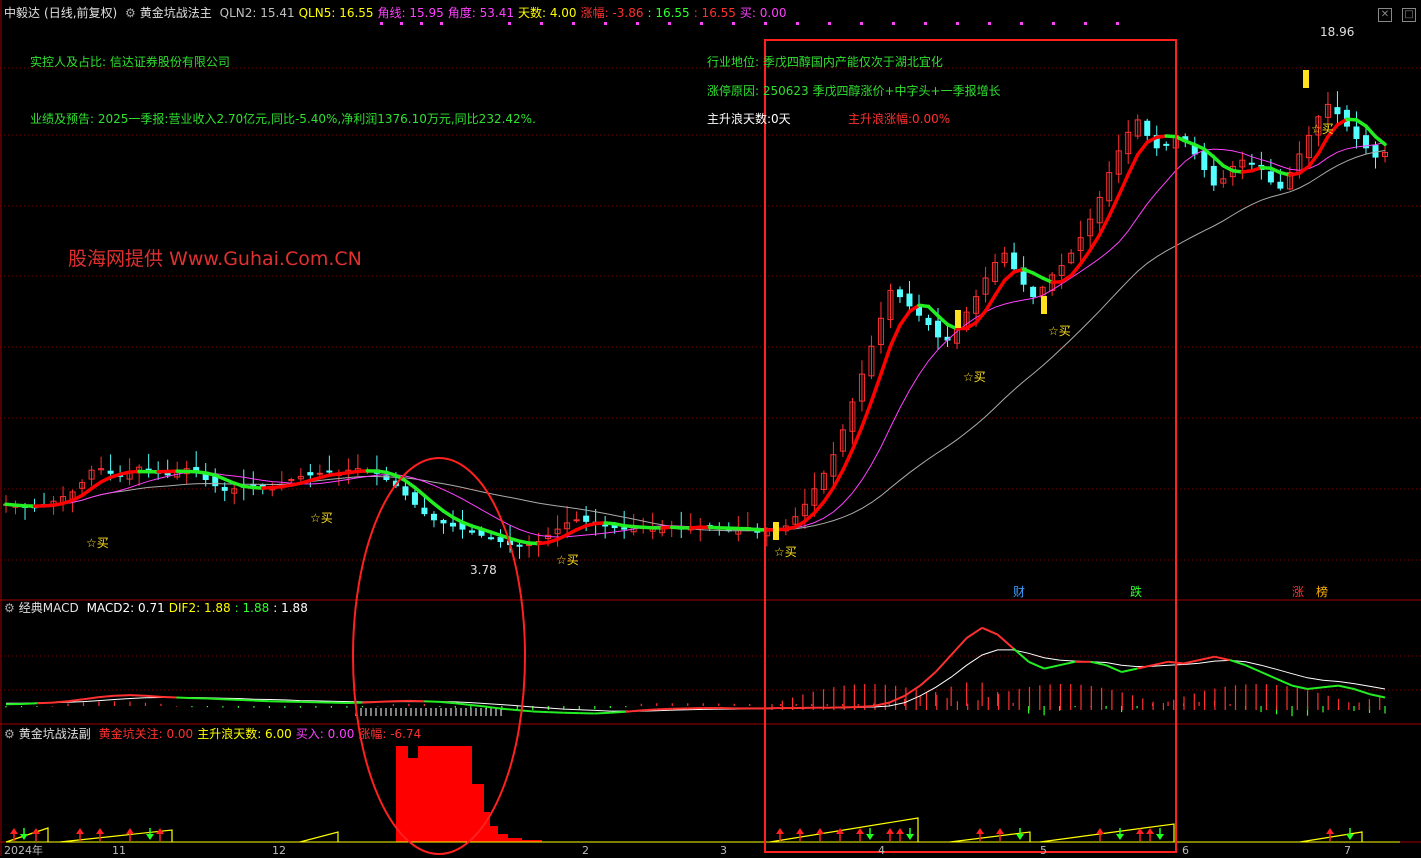 The image size is (1421, 858). Describe the element at coordinates (1385, 15) in the screenshot. I see `close-icon: ✕` at that location.